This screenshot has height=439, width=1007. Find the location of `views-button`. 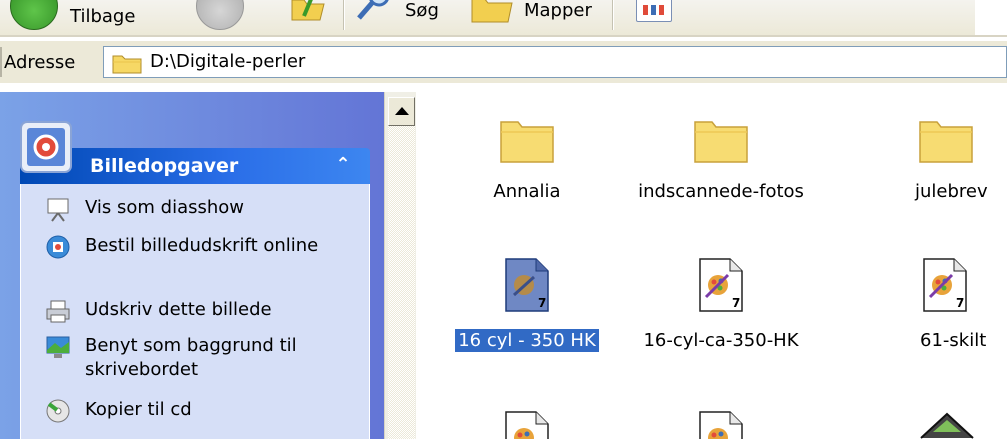

views-button is located at coordinates (654, 11).